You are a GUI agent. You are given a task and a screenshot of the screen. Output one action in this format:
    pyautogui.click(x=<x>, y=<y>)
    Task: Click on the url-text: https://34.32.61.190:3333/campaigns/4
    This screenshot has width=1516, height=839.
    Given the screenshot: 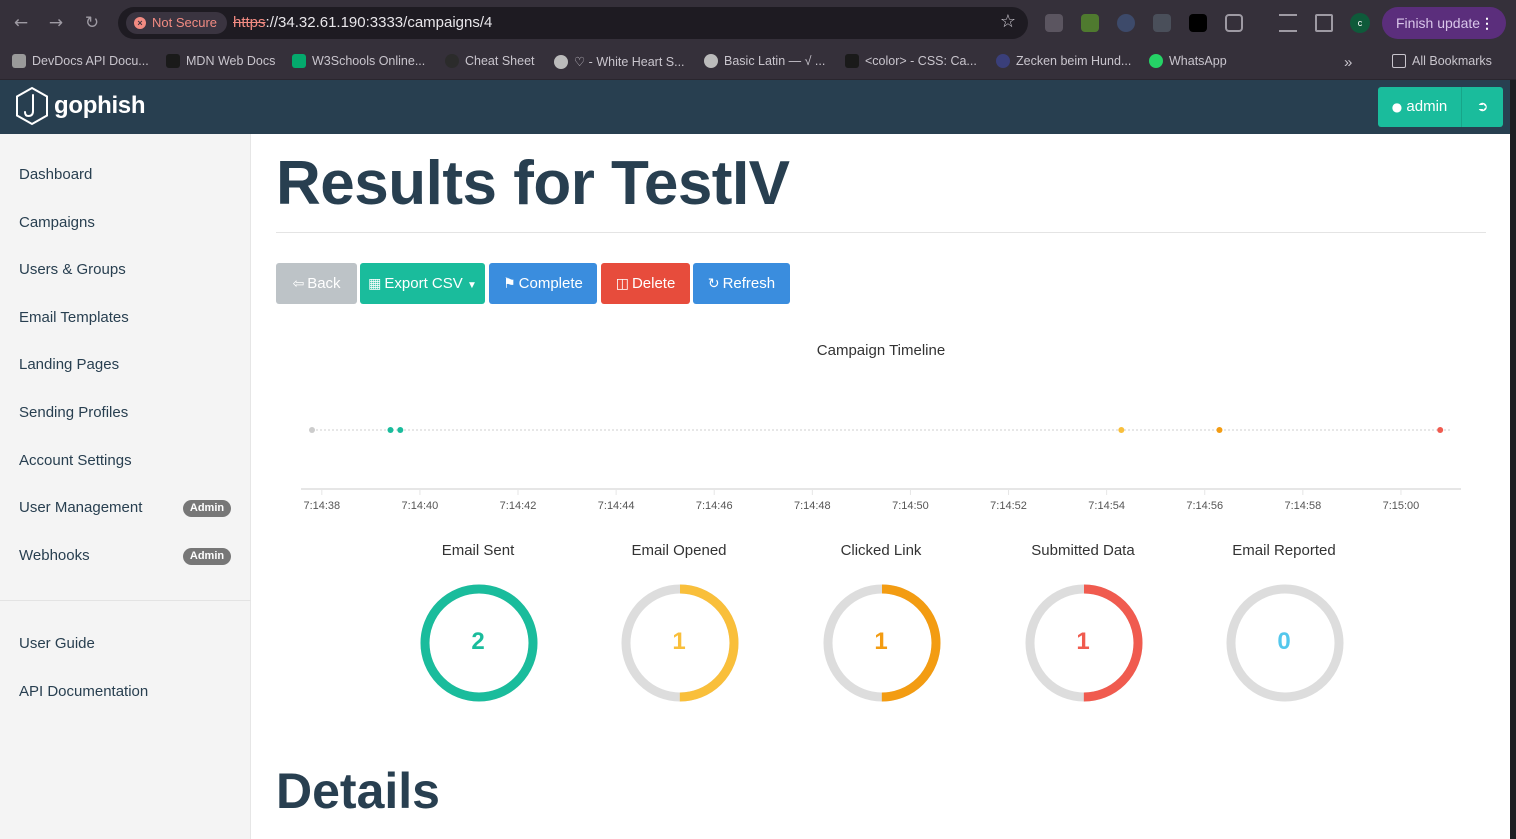 What is the action you would take?
    pyautogui.click(x=362, y=22)
    